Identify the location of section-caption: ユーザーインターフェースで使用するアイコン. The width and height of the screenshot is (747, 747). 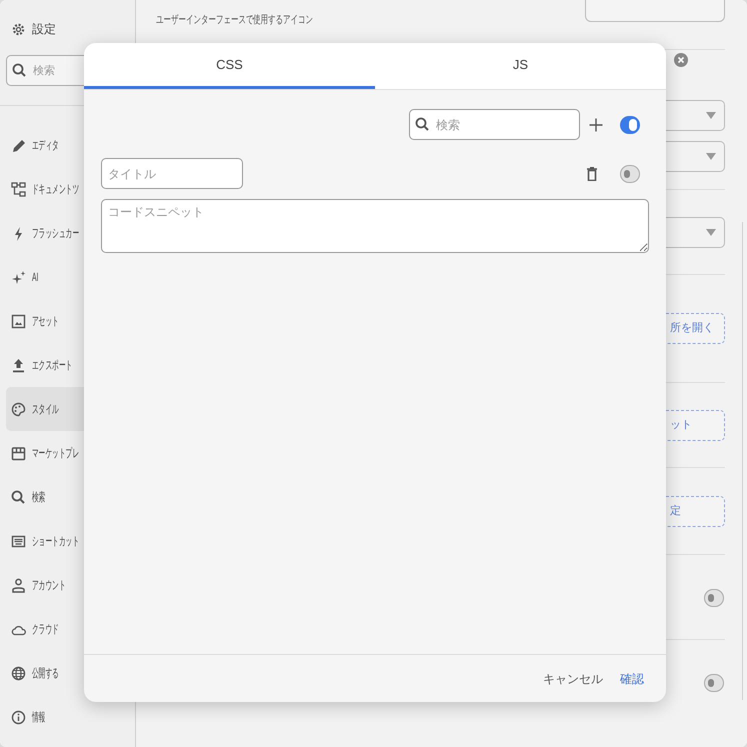
(235, 20).